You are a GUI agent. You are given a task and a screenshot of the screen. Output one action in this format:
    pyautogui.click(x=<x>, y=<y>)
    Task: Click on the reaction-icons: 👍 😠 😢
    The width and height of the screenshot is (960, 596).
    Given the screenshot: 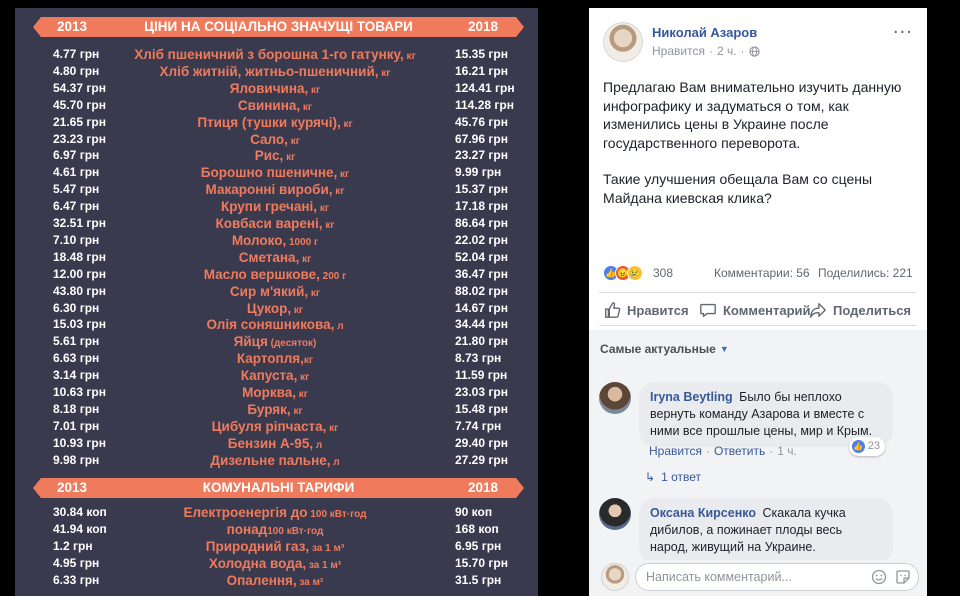 What is the action you would take?
    pyautogui.click(x=623, y=273)
    